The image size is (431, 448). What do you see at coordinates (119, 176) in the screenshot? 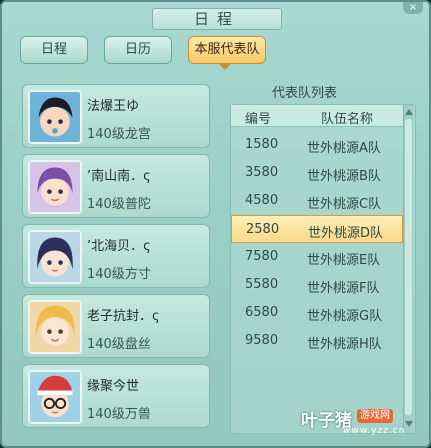
I see `member-name: ’南山南．ς` at bounding box center [119, 176].